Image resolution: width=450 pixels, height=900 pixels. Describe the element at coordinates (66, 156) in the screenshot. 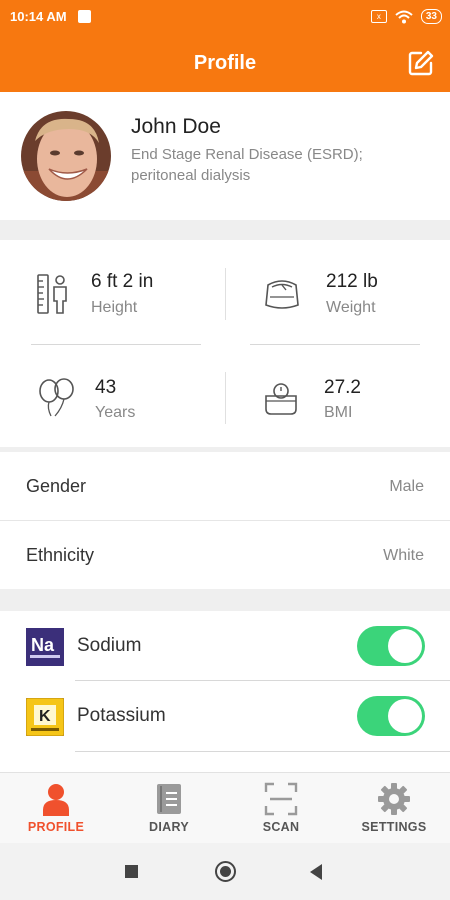

I see `avatar` at that location.